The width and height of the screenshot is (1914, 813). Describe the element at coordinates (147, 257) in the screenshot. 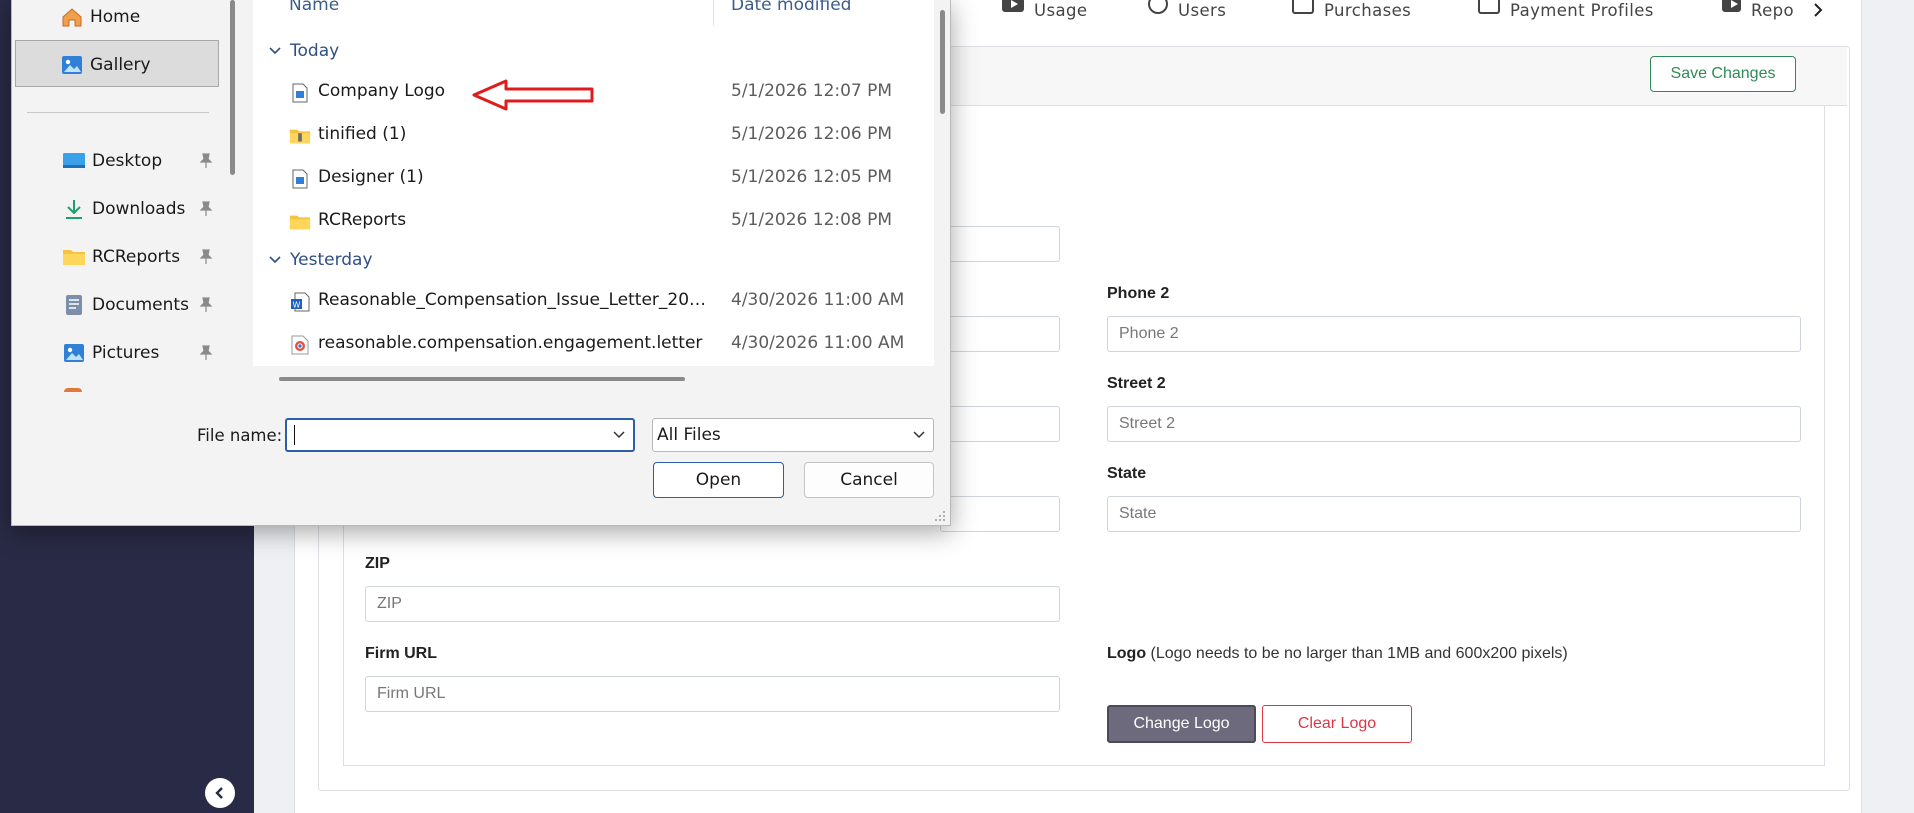

I see `nav-item-rcreports: RCReports` at that location.